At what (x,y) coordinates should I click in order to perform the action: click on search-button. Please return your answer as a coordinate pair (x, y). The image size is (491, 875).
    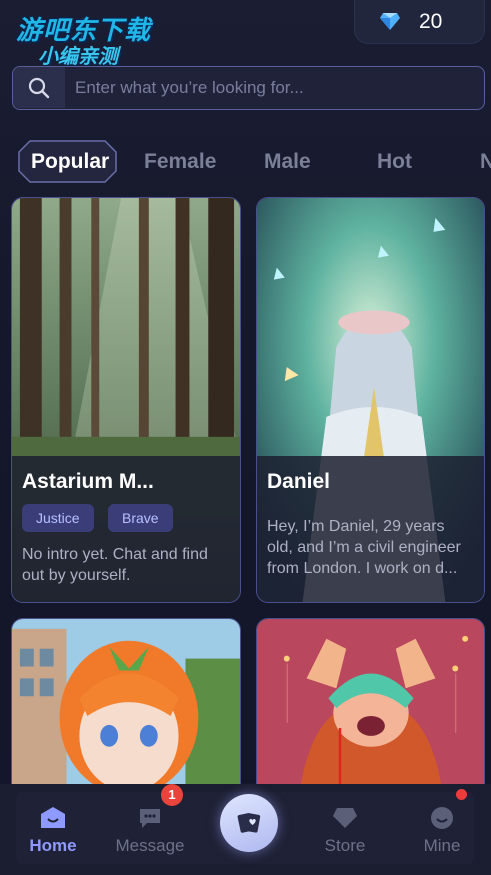
    Looking at the image, I should click on (39, 87).